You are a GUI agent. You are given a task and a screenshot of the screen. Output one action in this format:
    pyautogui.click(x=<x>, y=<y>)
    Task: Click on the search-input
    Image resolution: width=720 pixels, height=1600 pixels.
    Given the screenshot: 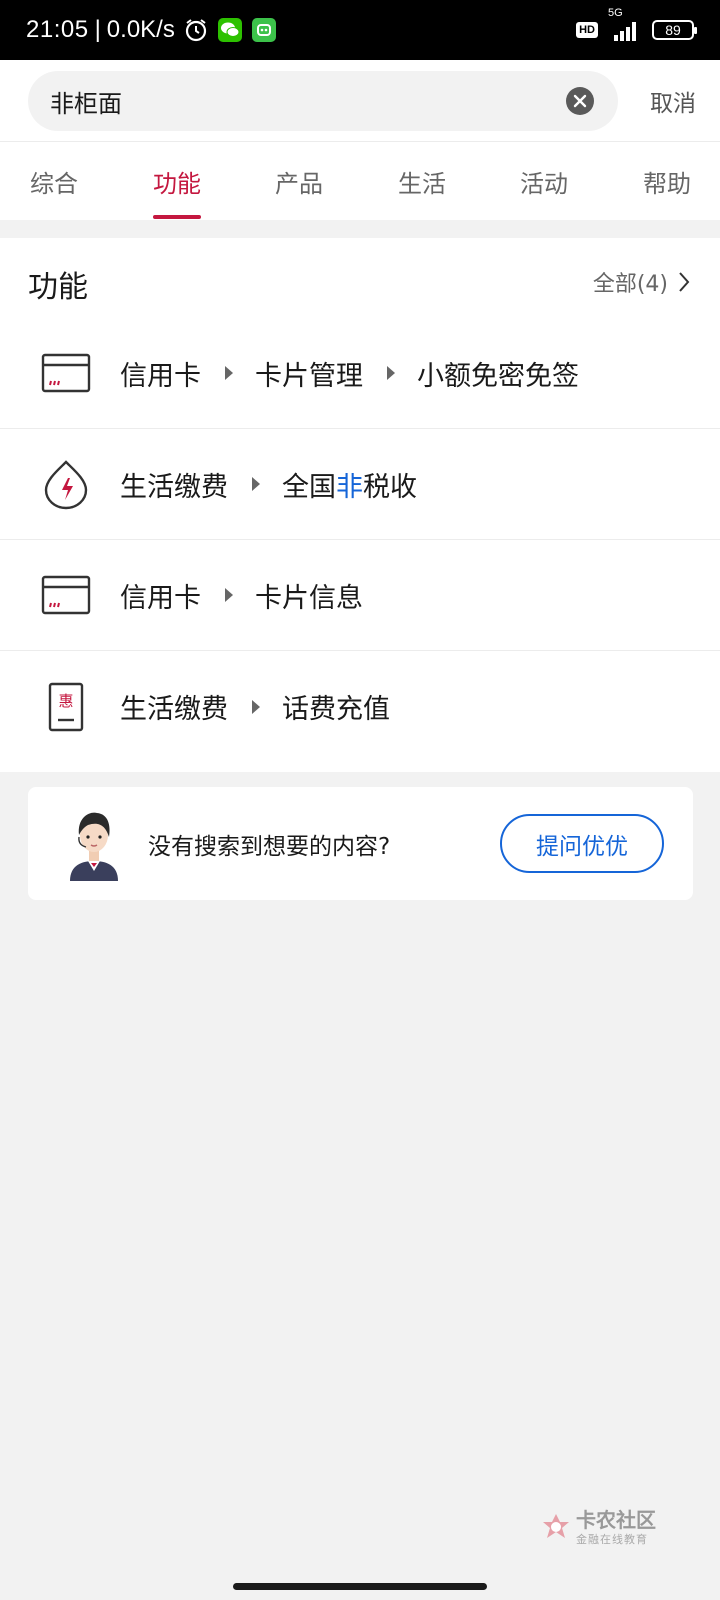 What is the action you would take?
    pyautogui.click(x=285, y=101)
    